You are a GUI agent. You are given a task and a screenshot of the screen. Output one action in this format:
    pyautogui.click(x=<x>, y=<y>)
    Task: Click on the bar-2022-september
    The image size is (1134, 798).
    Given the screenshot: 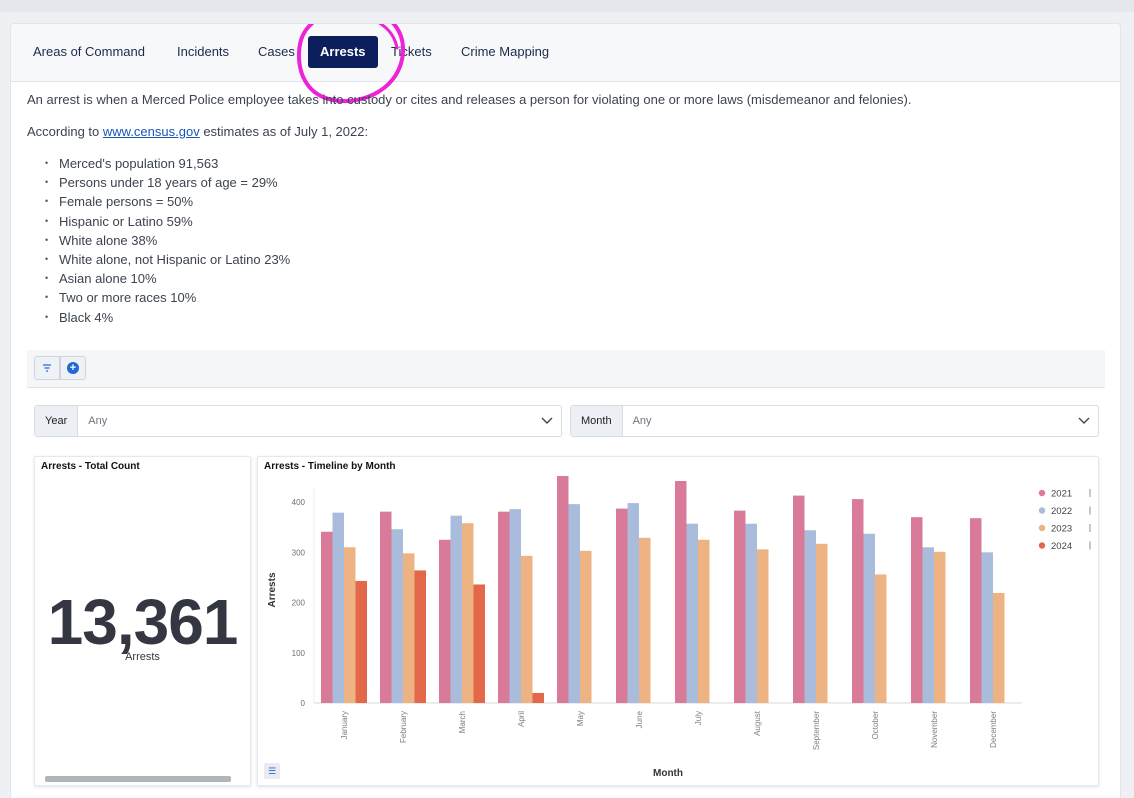 What is the action you would take?
    pyautogui.click(x=810, y=616)
    